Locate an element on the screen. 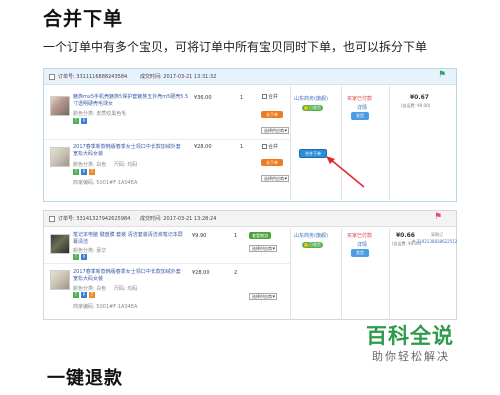 Image resolution: width=500 pixels, height=395 pixels. heading-merge-order: 合并下单 is located at coordinates (83, 19).